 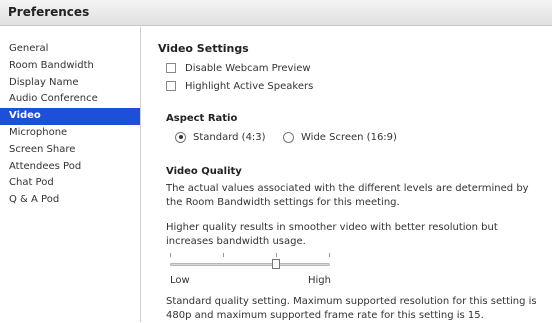 I want to click on sidebar-item-general: General, so click(x=70, y=49).